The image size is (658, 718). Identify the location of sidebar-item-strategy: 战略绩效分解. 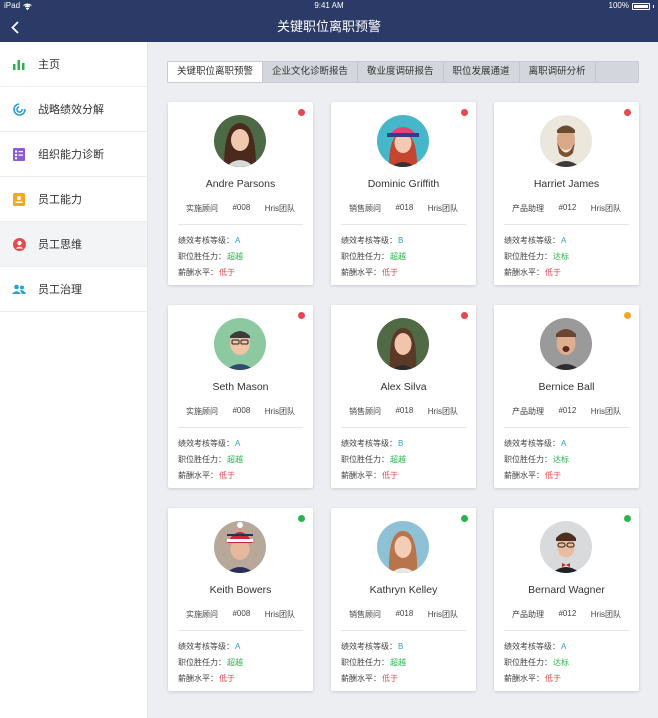
(73, 109).